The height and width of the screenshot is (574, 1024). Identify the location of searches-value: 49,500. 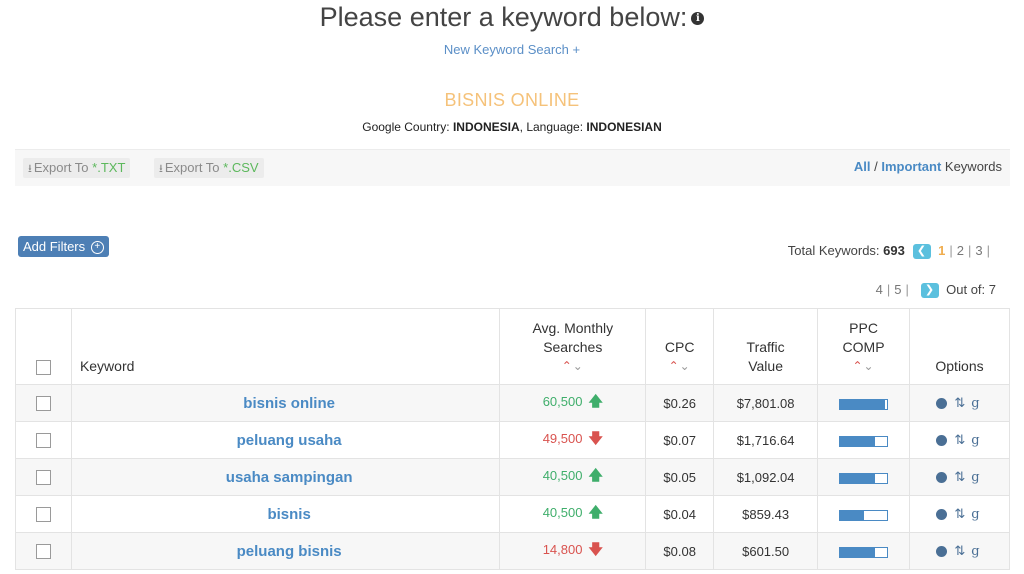
(562, 438).